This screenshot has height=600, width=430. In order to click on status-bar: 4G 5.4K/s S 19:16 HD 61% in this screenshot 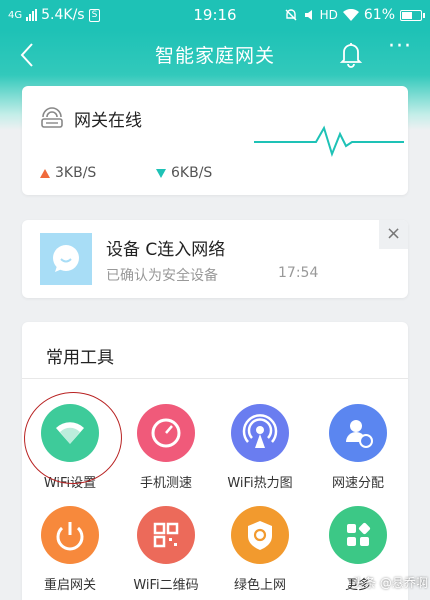, I will do `click(215, 15)`.